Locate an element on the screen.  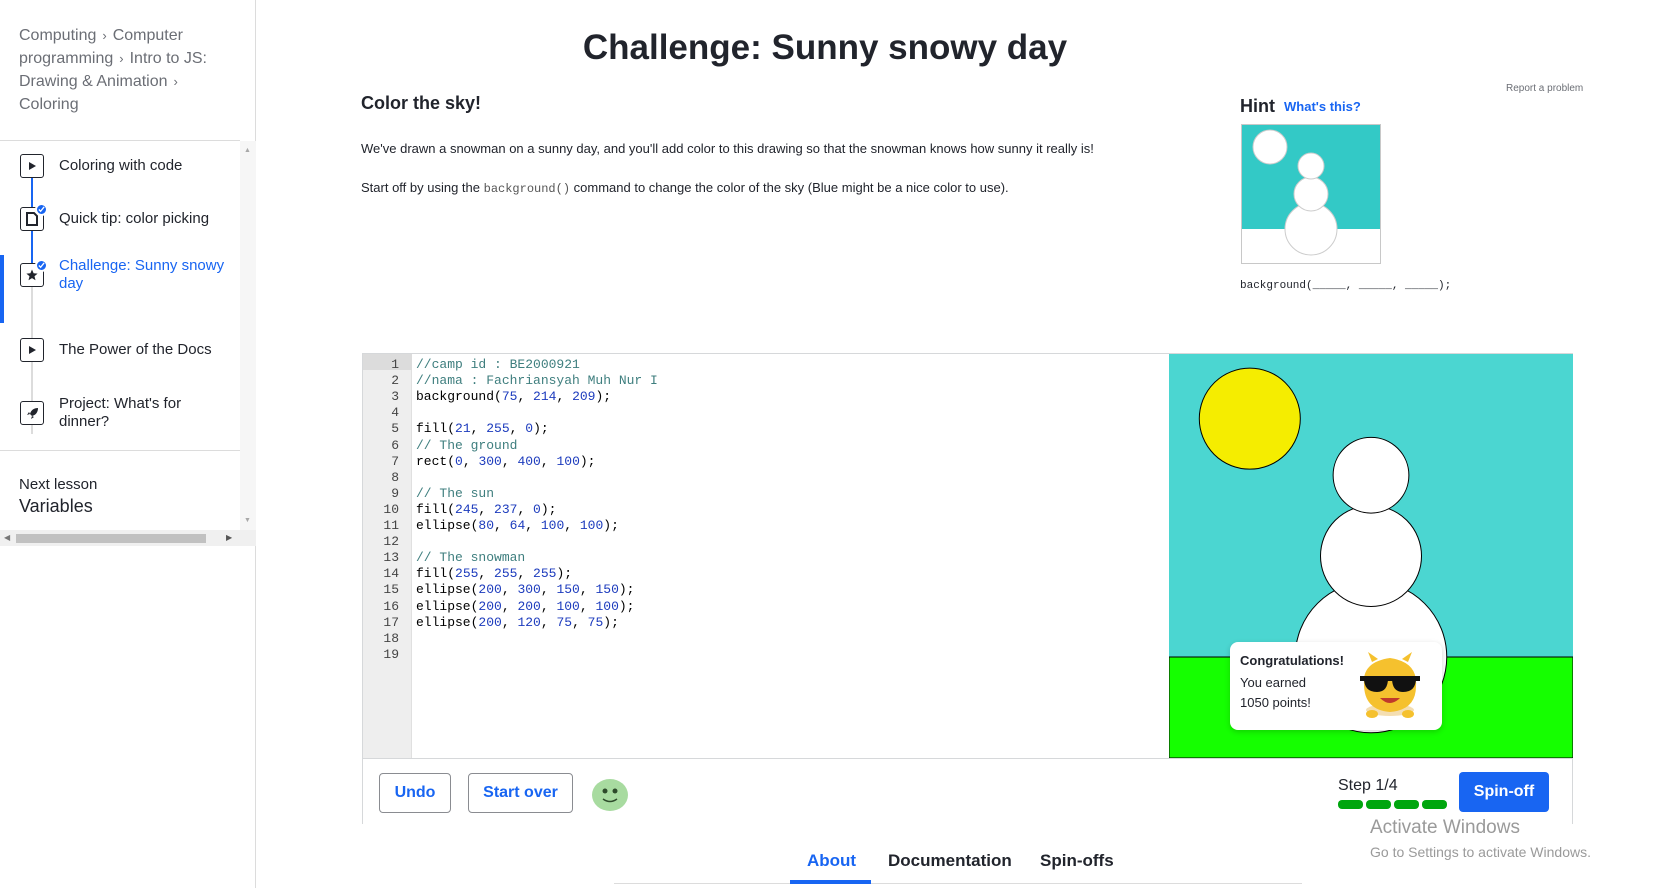
line-number: 10 is located at coordinates (391, 509).